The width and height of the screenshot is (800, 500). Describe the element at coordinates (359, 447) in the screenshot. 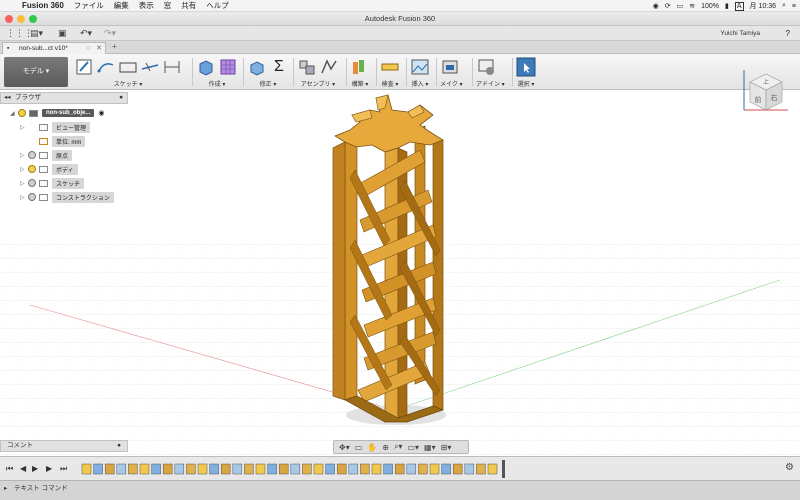

I see `look-at-icon: ▭` at that location.